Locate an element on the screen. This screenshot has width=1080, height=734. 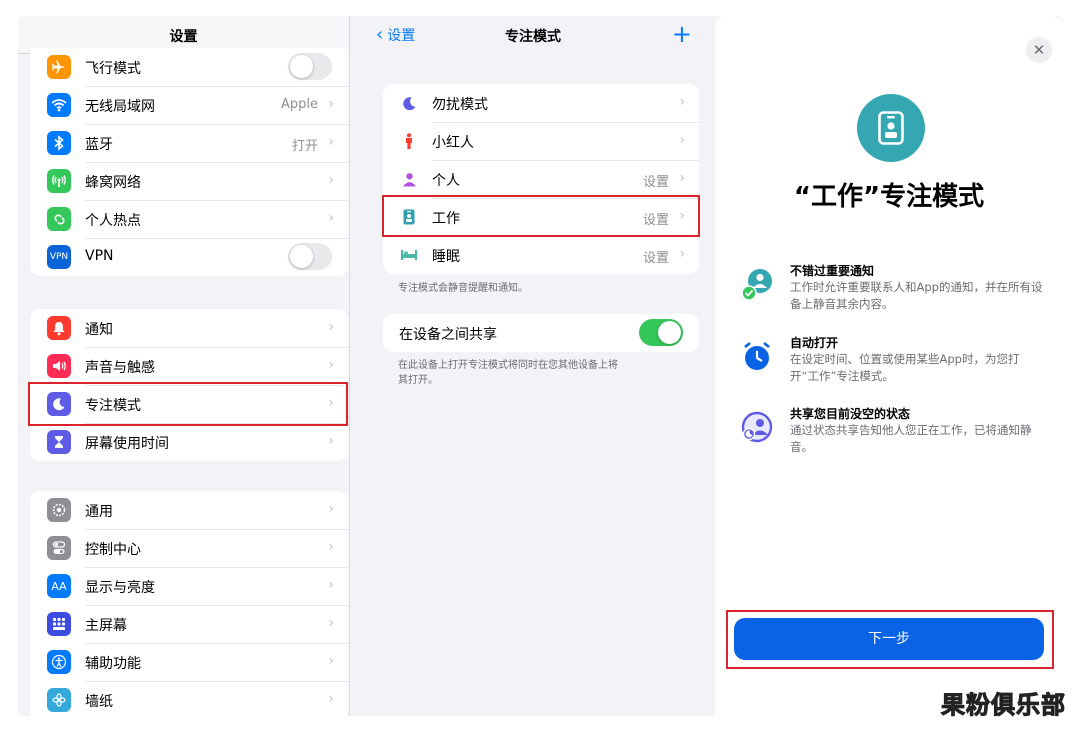
hotspot-icon is located at coordinates (59, 219).